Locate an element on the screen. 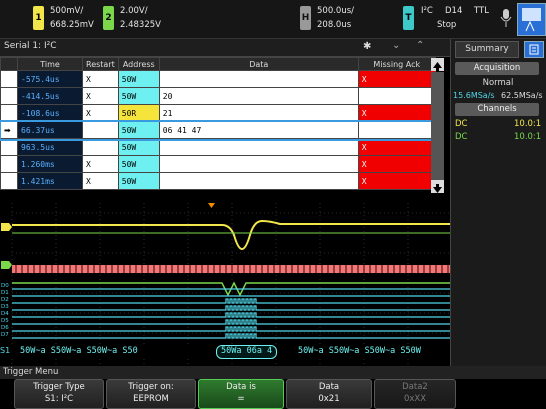 The height and width of the screenshot is (409, 546). i2c-activity-bus is located at coordinates (231, 269).